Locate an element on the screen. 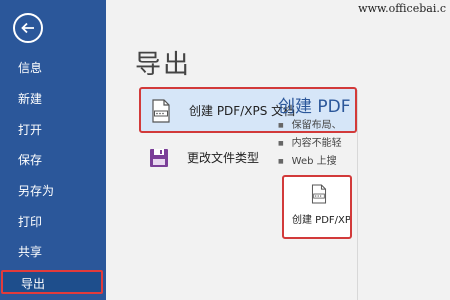 This screenshot has width=450, height=300. save-file-type-icon is located at coordinates (159, 160).